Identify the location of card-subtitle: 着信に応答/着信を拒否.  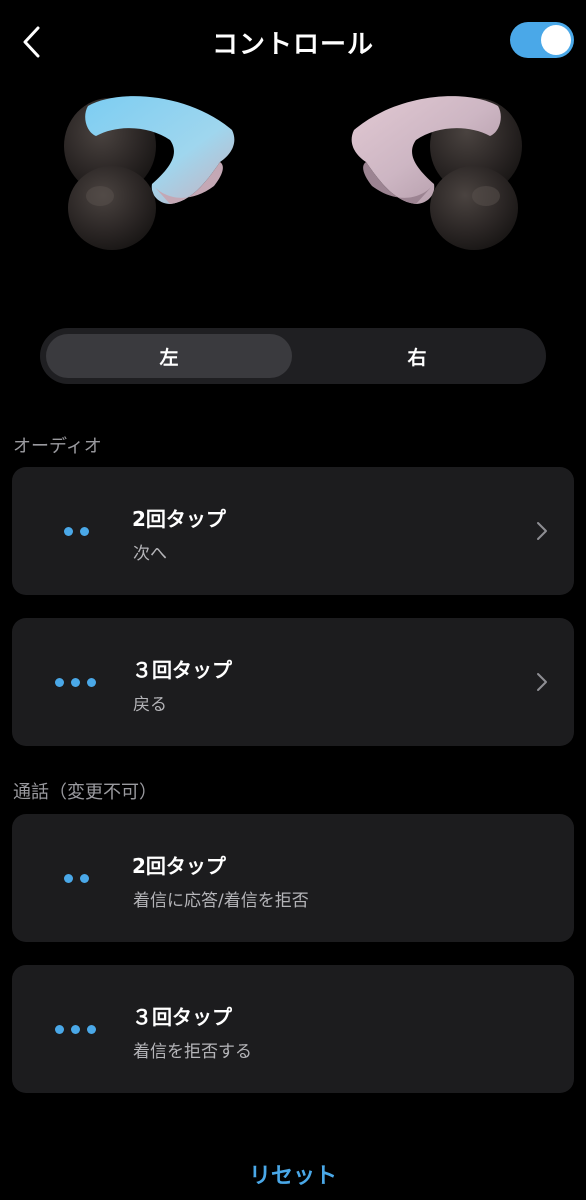
(221, 901).